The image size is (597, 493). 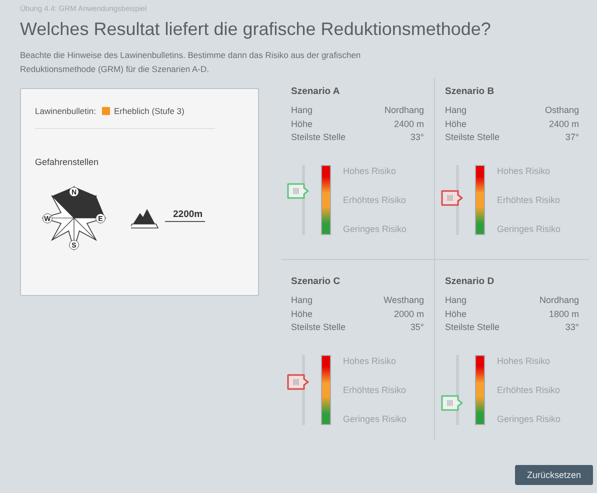 I want to click on bulletin-label: Lawinenbulletin:, so click(x=65, y=111).